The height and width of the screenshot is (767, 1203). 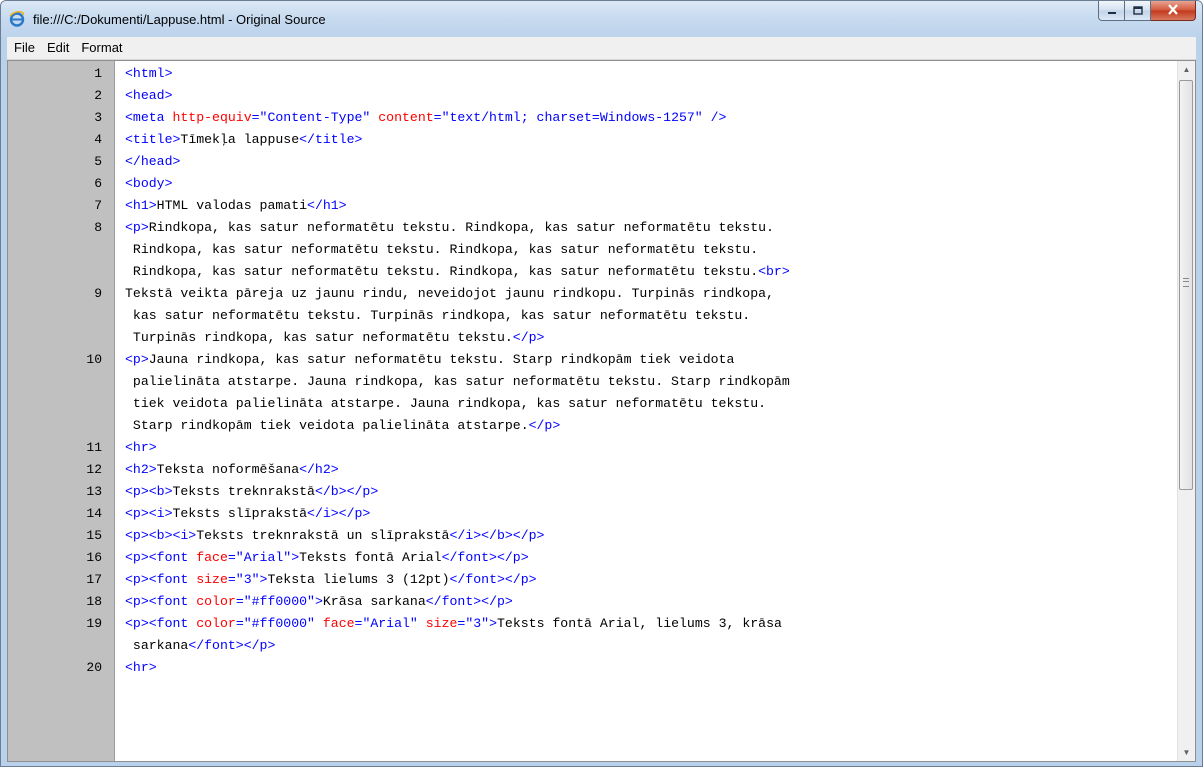 What do you see at coordinates (1138, 11) in the screenshot?
I see `maximize-button` at bounding box center [1138, 11].